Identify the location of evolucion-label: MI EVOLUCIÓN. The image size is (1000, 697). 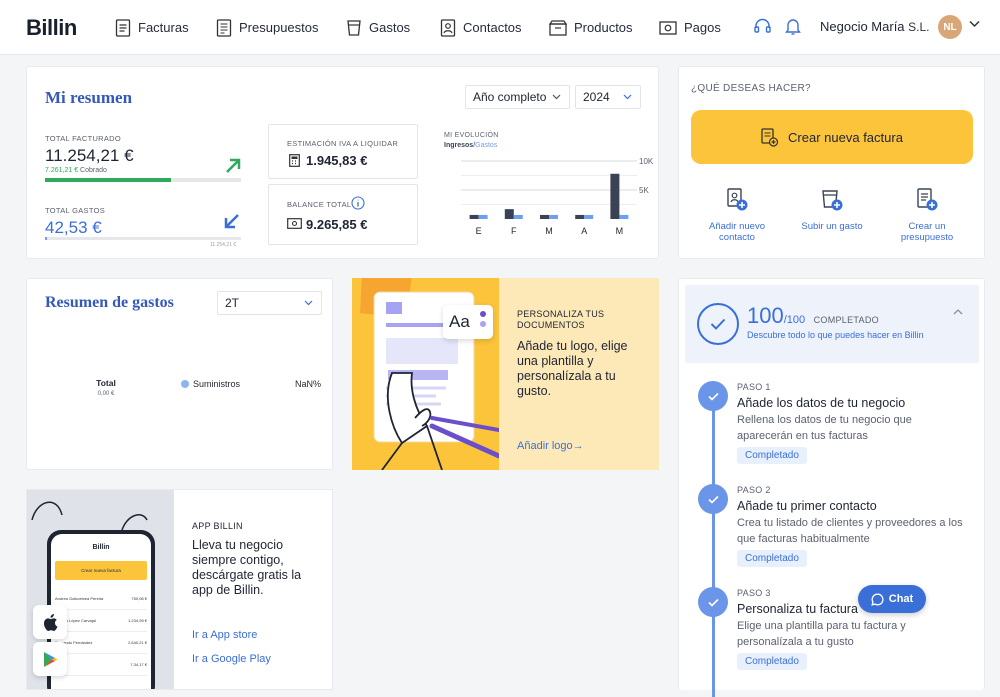
(471, 135).